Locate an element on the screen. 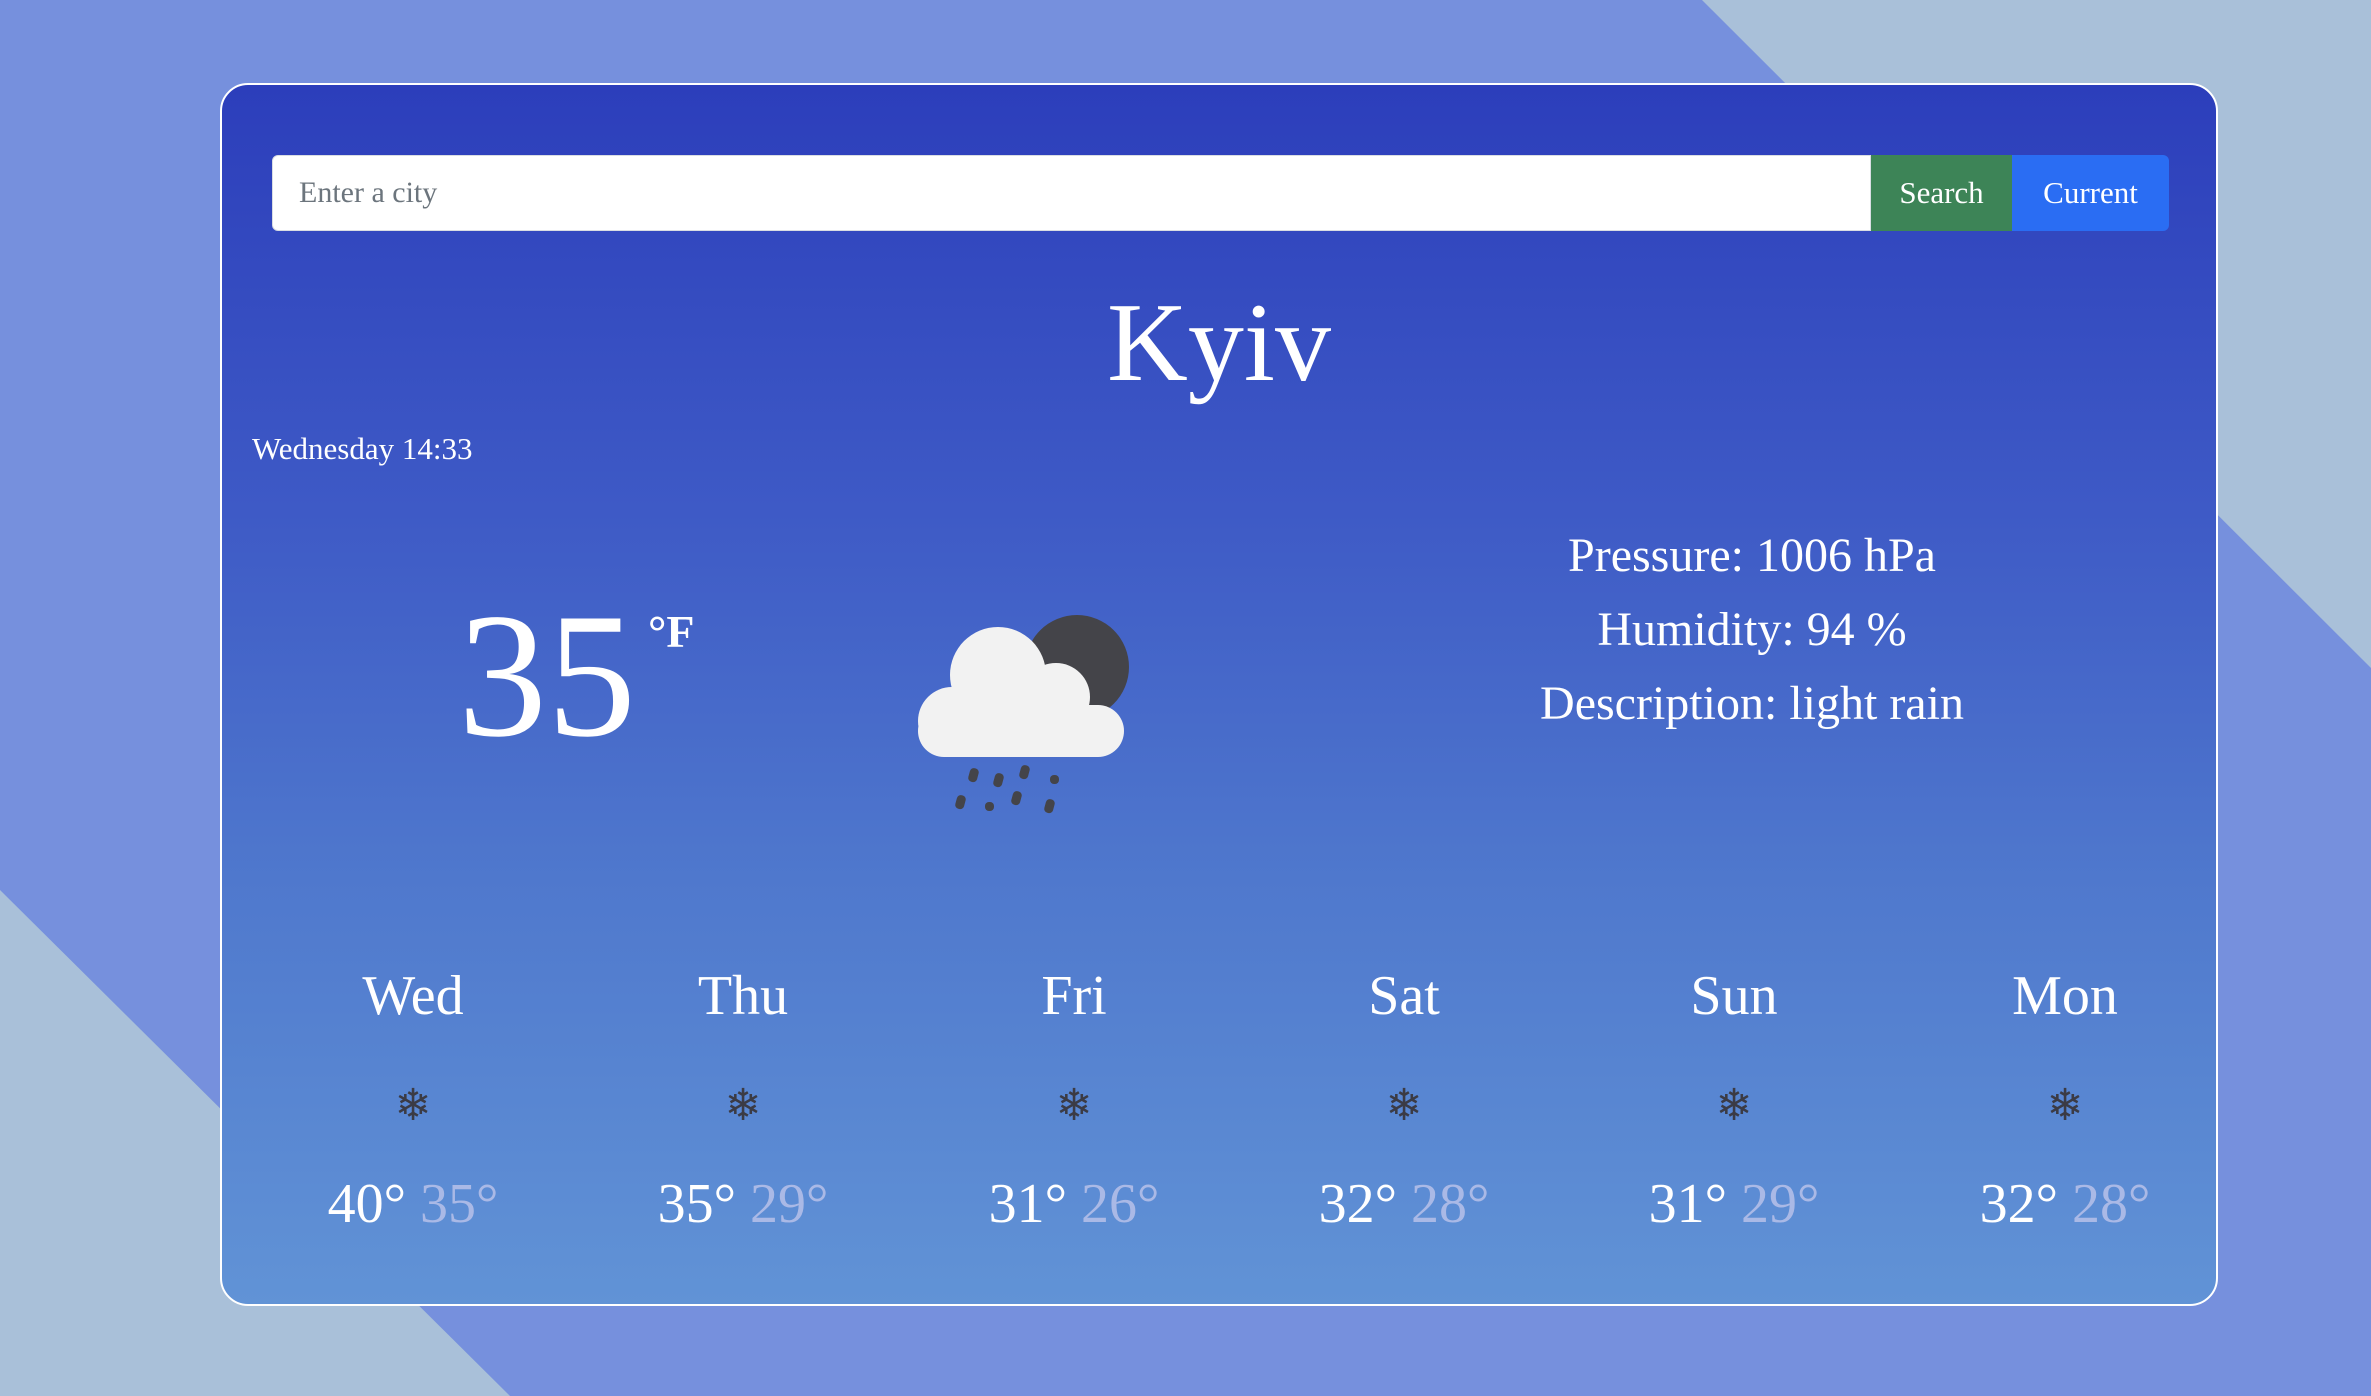  forecast-day-name: Sat is located at coordinates (1404, 996).